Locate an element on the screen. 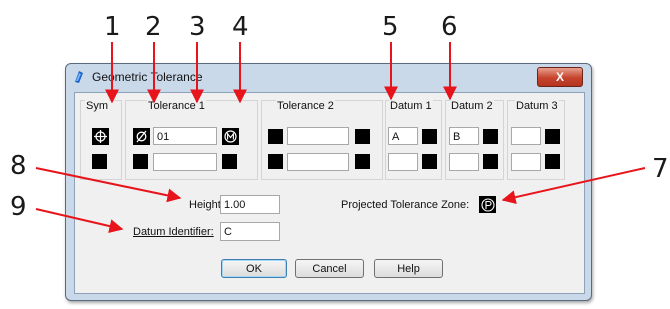 This screenshot has height=309, width=670. diameter-icon is located at coordinates (141, 136).